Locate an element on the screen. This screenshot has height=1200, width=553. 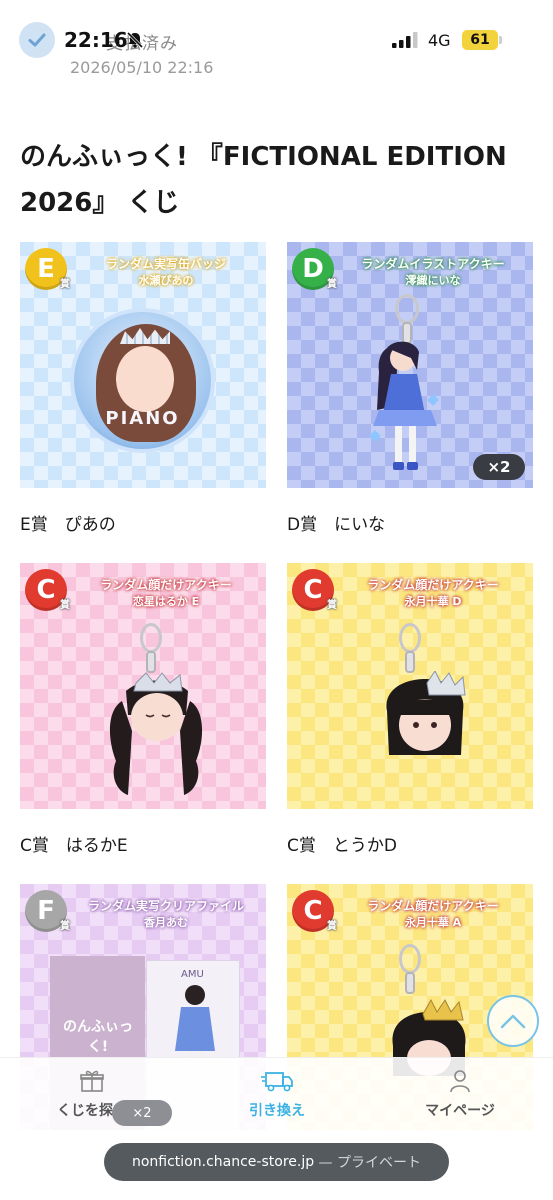
truck-icon is located at coordinates (277, 1082).